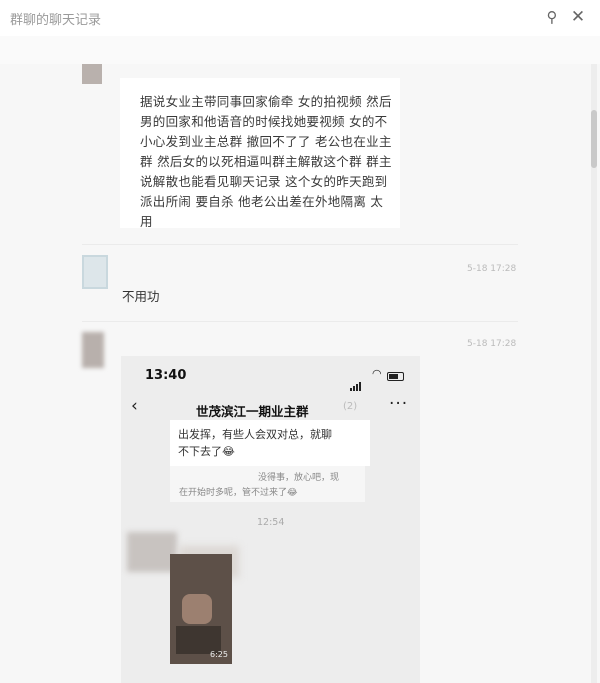 This screenshot has width=600, height=683. Describe the element at coordinates (238, 493) in the screenshot. I see `chat-text: 在开始时多呢，管不过来了😂` at that location.